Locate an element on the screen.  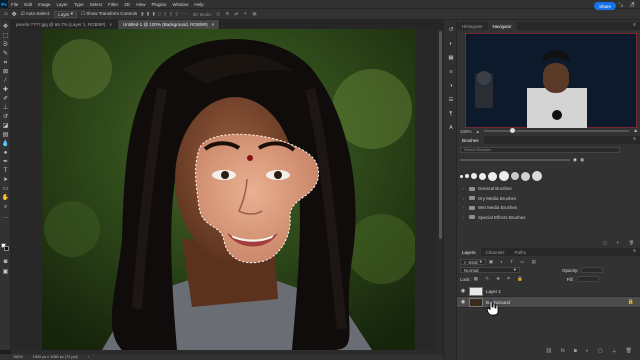
brush-preview-icon: ◉ is located at coordinates (575, 160).